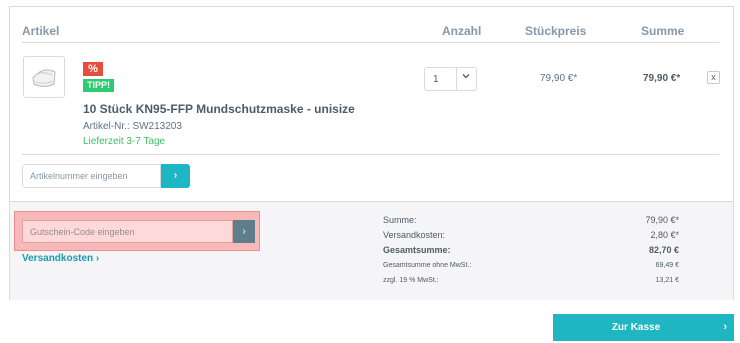  I want to click on product-article-number: Artikel-Nr.: SW213203, so click(132, 126).